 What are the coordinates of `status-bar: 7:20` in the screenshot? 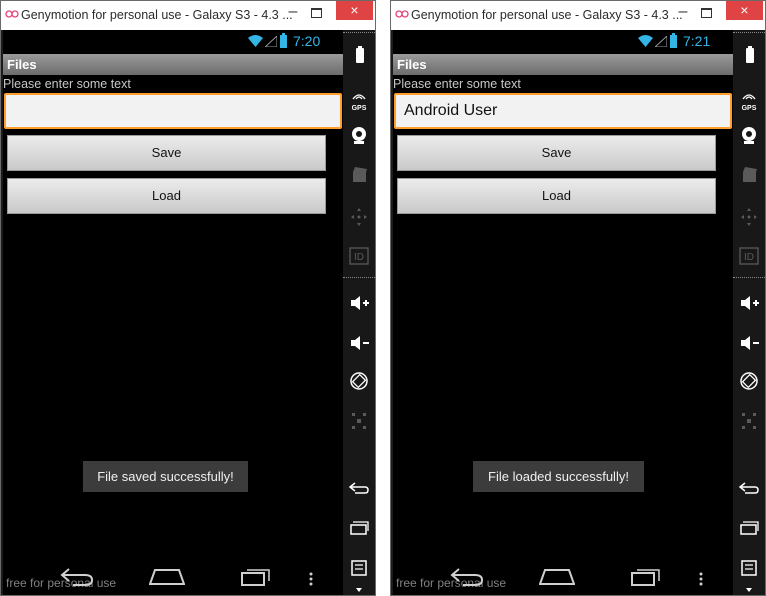 It's located at (173, 42).